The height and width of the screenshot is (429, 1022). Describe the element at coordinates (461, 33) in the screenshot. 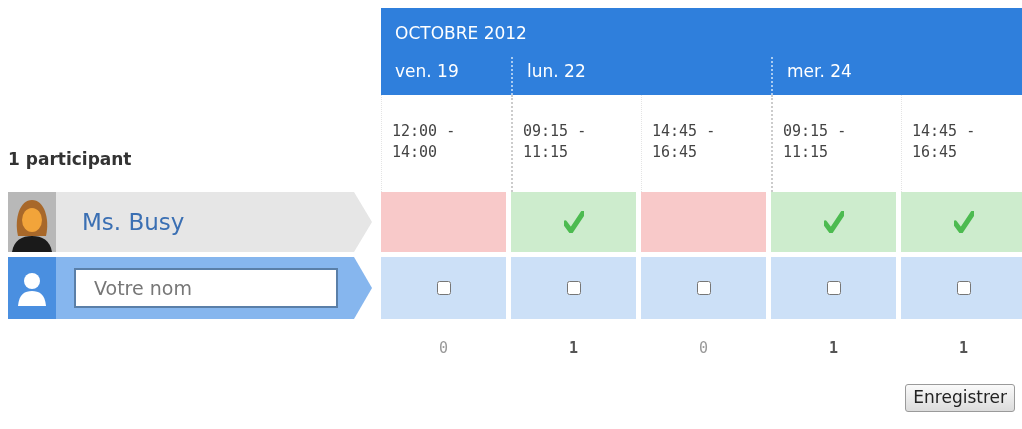

I see `month-label: OCTOBRE 2012` at that location.